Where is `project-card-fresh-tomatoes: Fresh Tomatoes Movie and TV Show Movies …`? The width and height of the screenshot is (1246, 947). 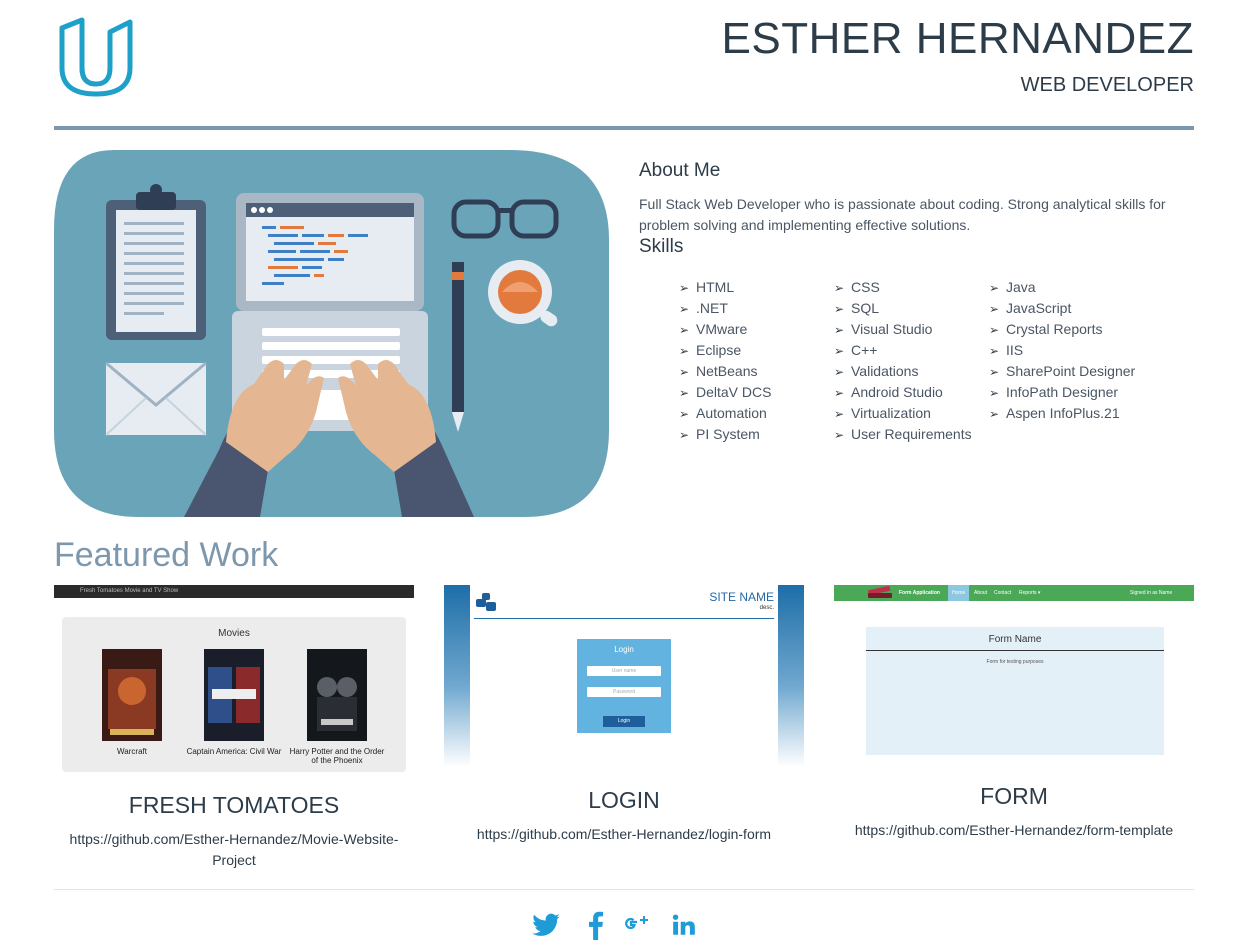
project-card-fresh-tomatoes: Fresh Tomatoes Movie and TV Show Movies … is located at coordinates (234, 728).